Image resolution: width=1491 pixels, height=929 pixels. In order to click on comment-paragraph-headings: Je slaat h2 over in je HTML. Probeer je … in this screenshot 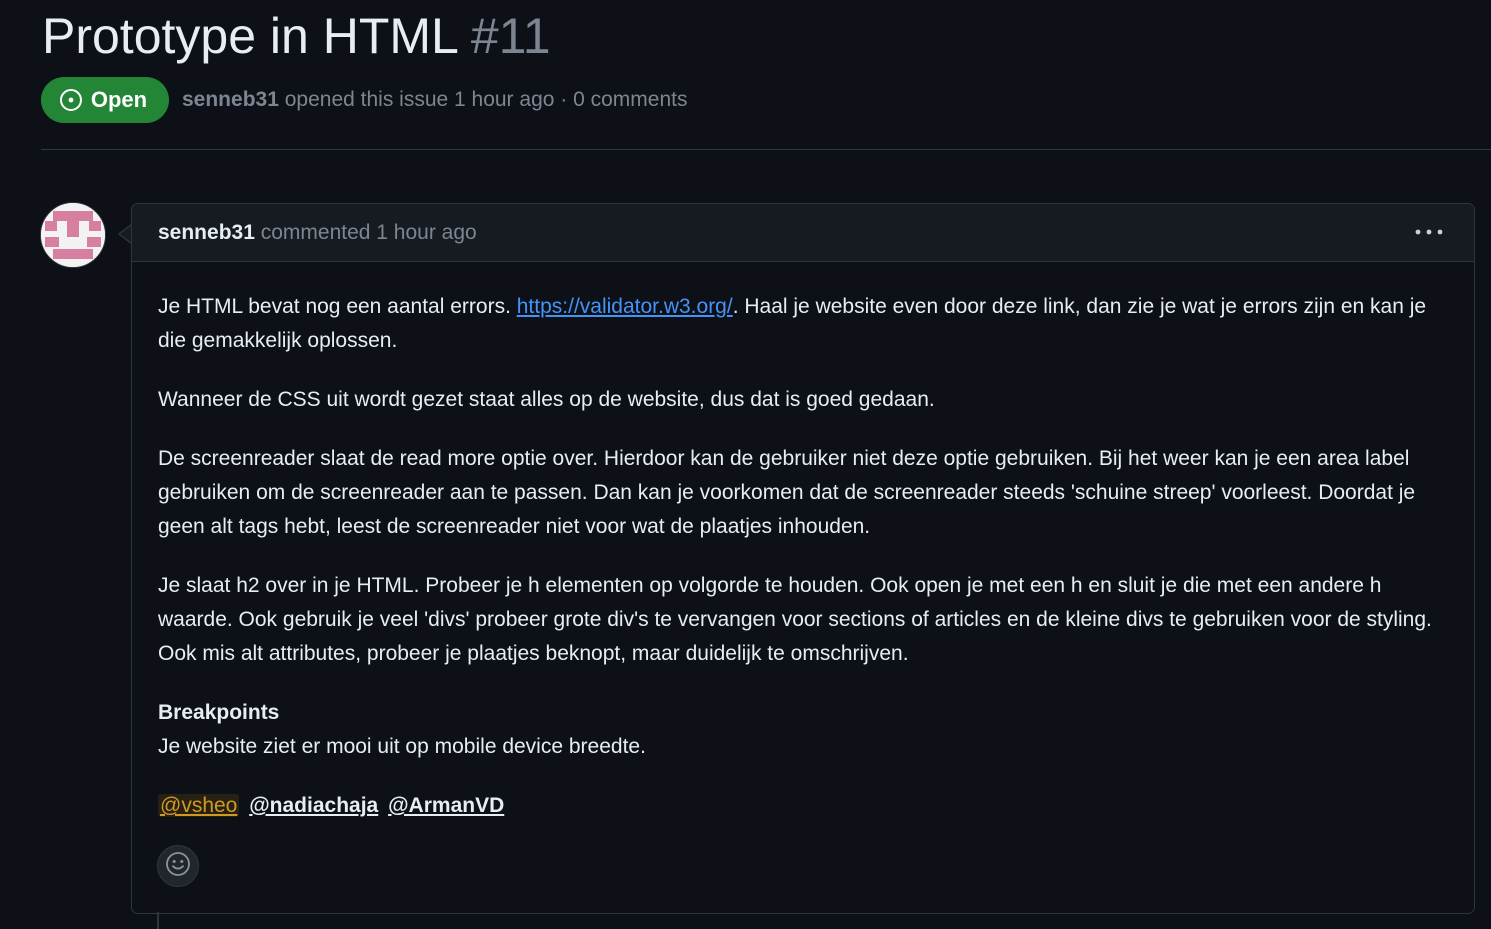, I will do `click(795, 619)`.